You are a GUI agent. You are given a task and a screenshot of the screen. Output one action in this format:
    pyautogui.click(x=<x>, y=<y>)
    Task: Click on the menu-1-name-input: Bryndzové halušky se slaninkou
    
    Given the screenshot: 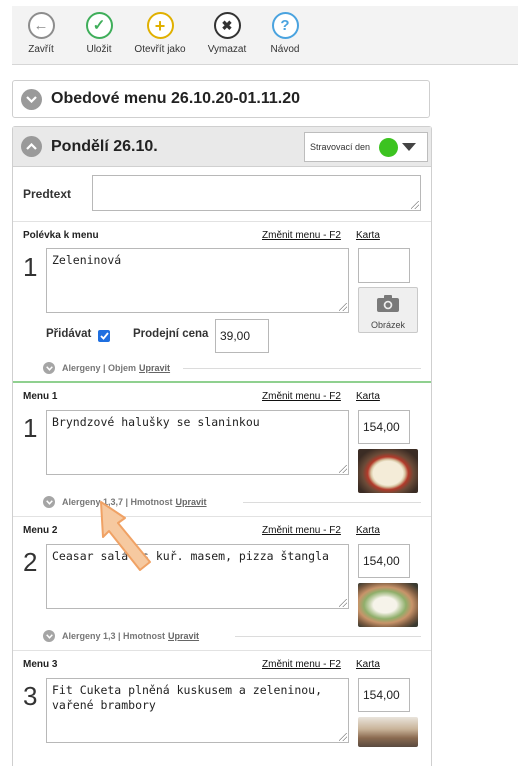 What is the action you would take?
    pyautogui.click(x=197, y=442)
    